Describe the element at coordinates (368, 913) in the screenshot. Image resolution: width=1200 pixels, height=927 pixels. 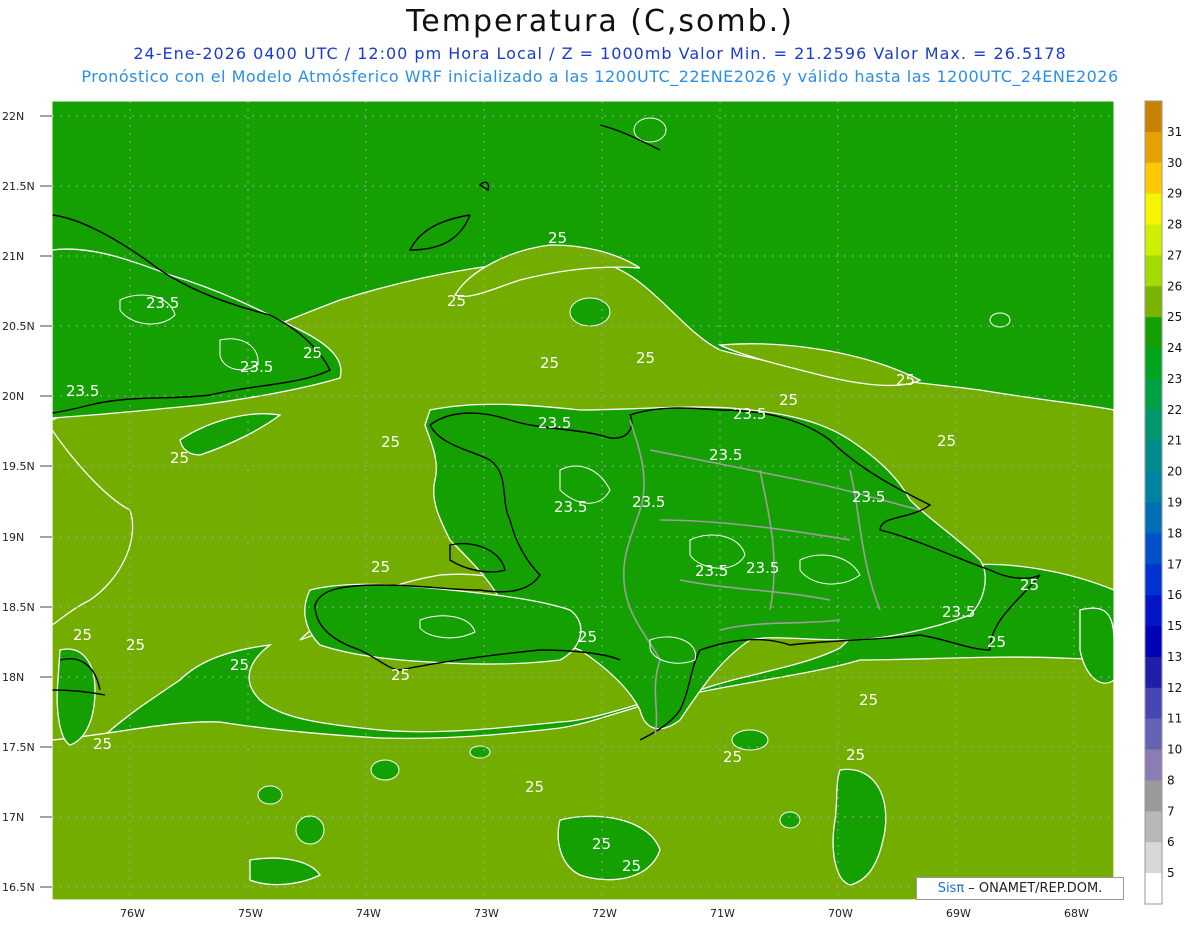
I see `lon-label: 74W` at that location.